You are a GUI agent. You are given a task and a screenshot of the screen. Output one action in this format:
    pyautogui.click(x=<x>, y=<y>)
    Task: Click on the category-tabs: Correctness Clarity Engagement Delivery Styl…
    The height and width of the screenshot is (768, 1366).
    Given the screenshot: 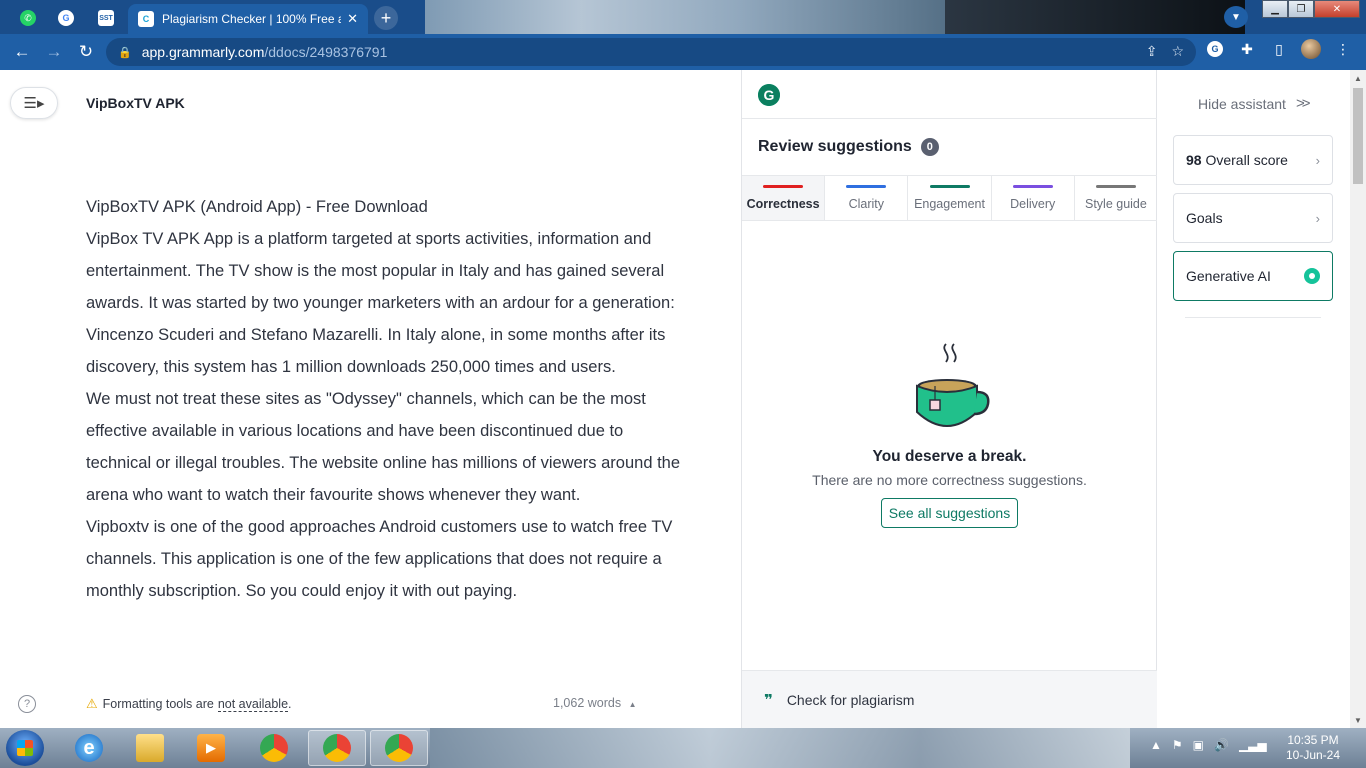 What is the action you would take?
    pyautogui.click(x=949, y=198)
    